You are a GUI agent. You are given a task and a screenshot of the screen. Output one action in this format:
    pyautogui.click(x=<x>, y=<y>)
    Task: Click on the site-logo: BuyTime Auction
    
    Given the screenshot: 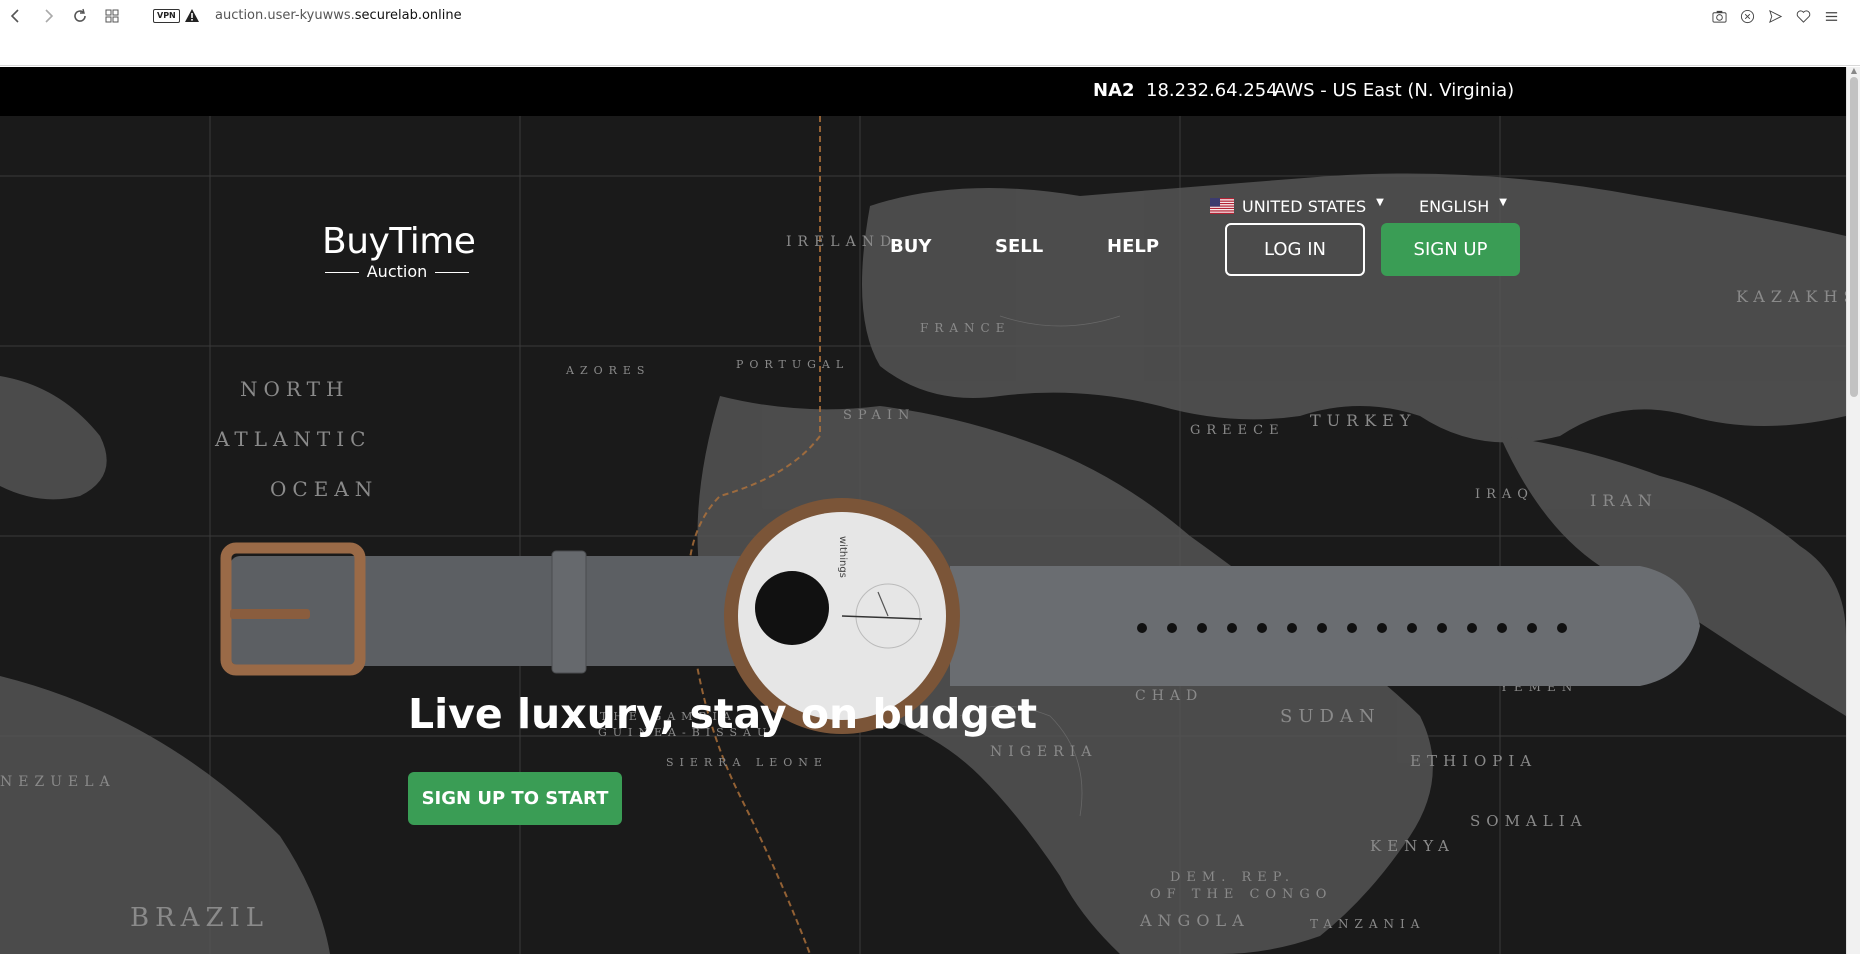 What is the action you would take?
    pyautogui.click(x=399, y=251)
    